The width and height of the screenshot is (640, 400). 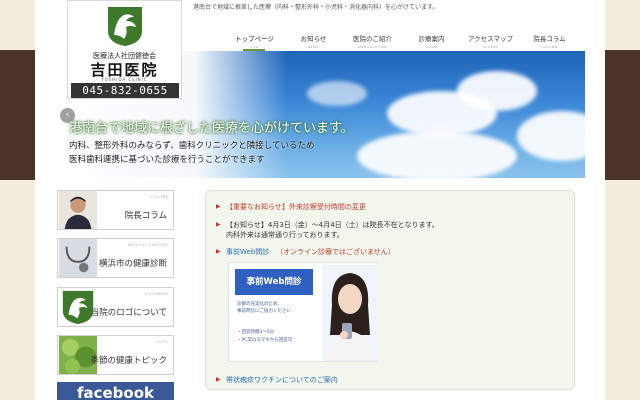 What do you see at coordinates (282, 380) in the screenshot?
I see `notice-item-vaccine: 帯状疱疹ワクチンについてのご案内` at bounding box center [282, 380].